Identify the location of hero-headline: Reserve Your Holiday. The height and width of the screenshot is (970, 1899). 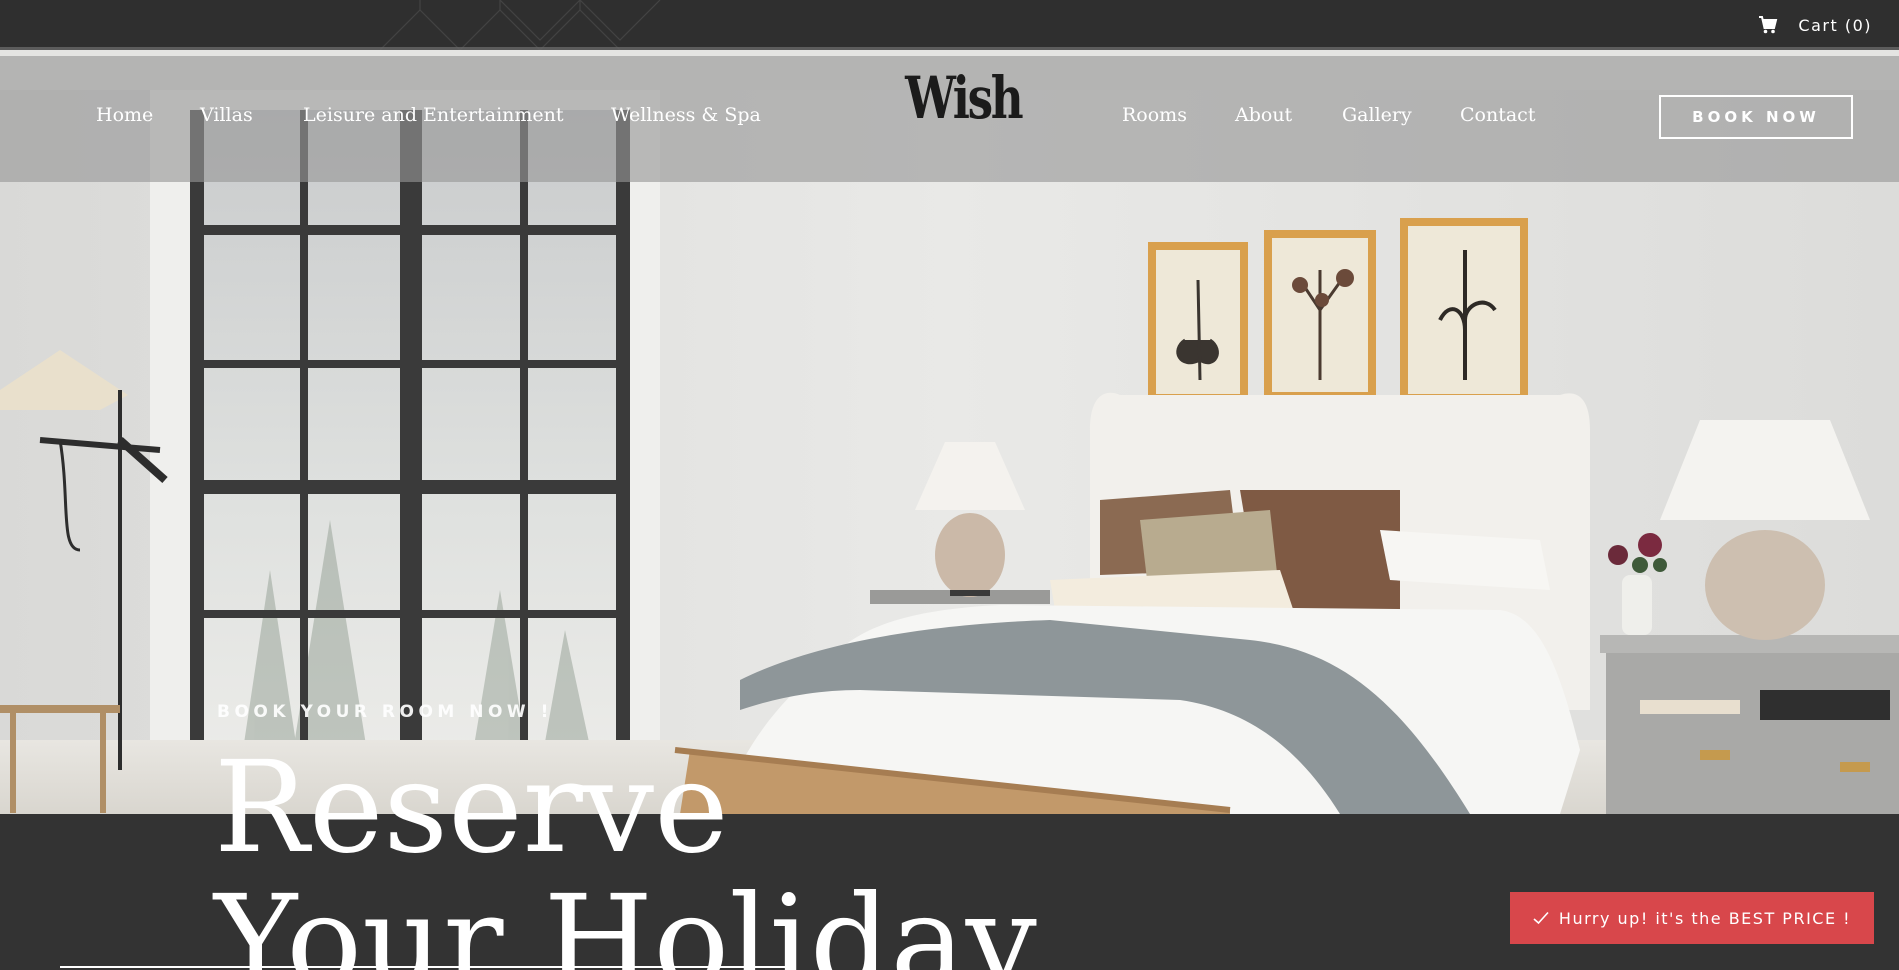
(625, 855).